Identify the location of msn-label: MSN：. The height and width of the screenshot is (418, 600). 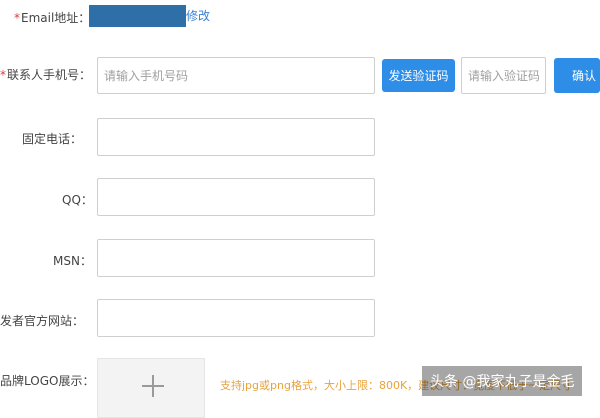
(72, 261).